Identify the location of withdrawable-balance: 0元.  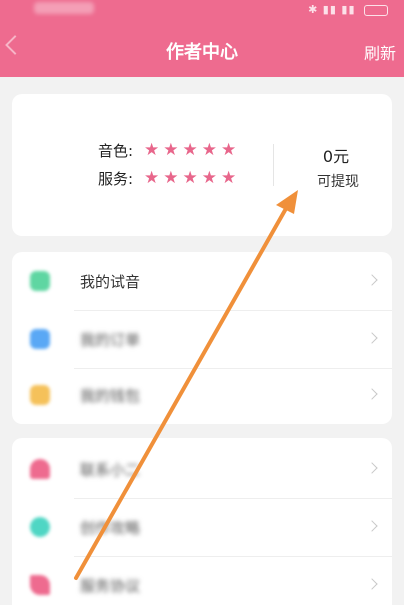
(336, 155).